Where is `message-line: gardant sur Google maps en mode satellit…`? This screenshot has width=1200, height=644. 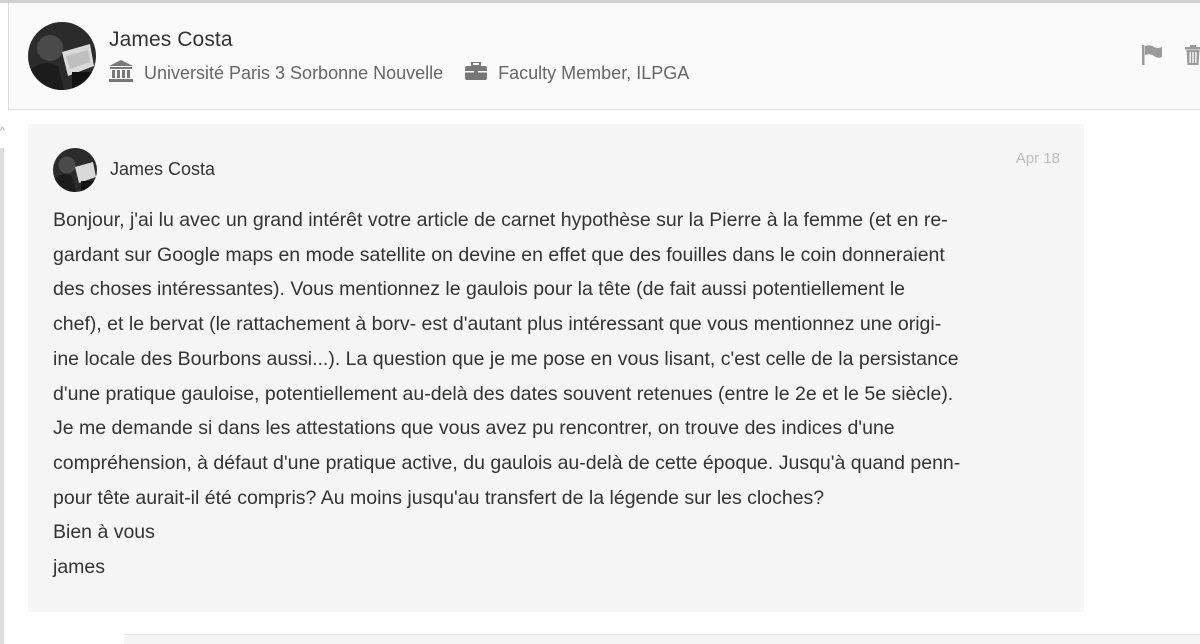 message-line: gardant sur Google maps en mode satellit… is located at coordinates (499, 254).